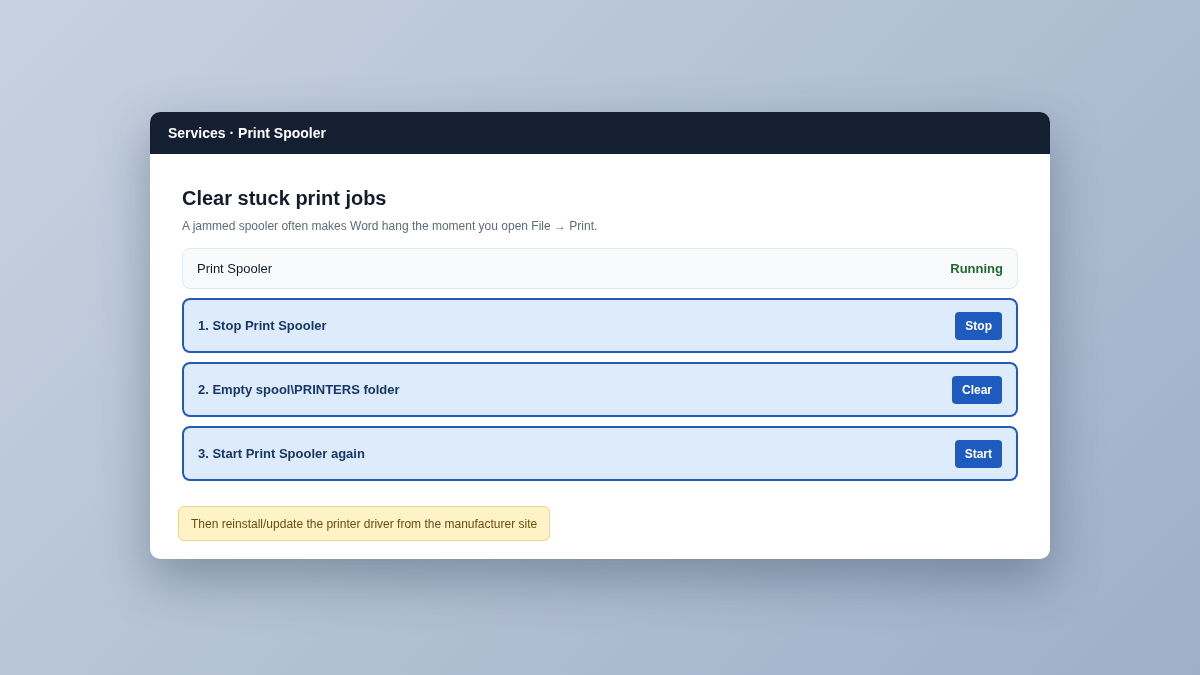 This screenshot has height=675, width=1200. I want to click on step-label: 1. Stop Print Spooler, so click(262, 325).